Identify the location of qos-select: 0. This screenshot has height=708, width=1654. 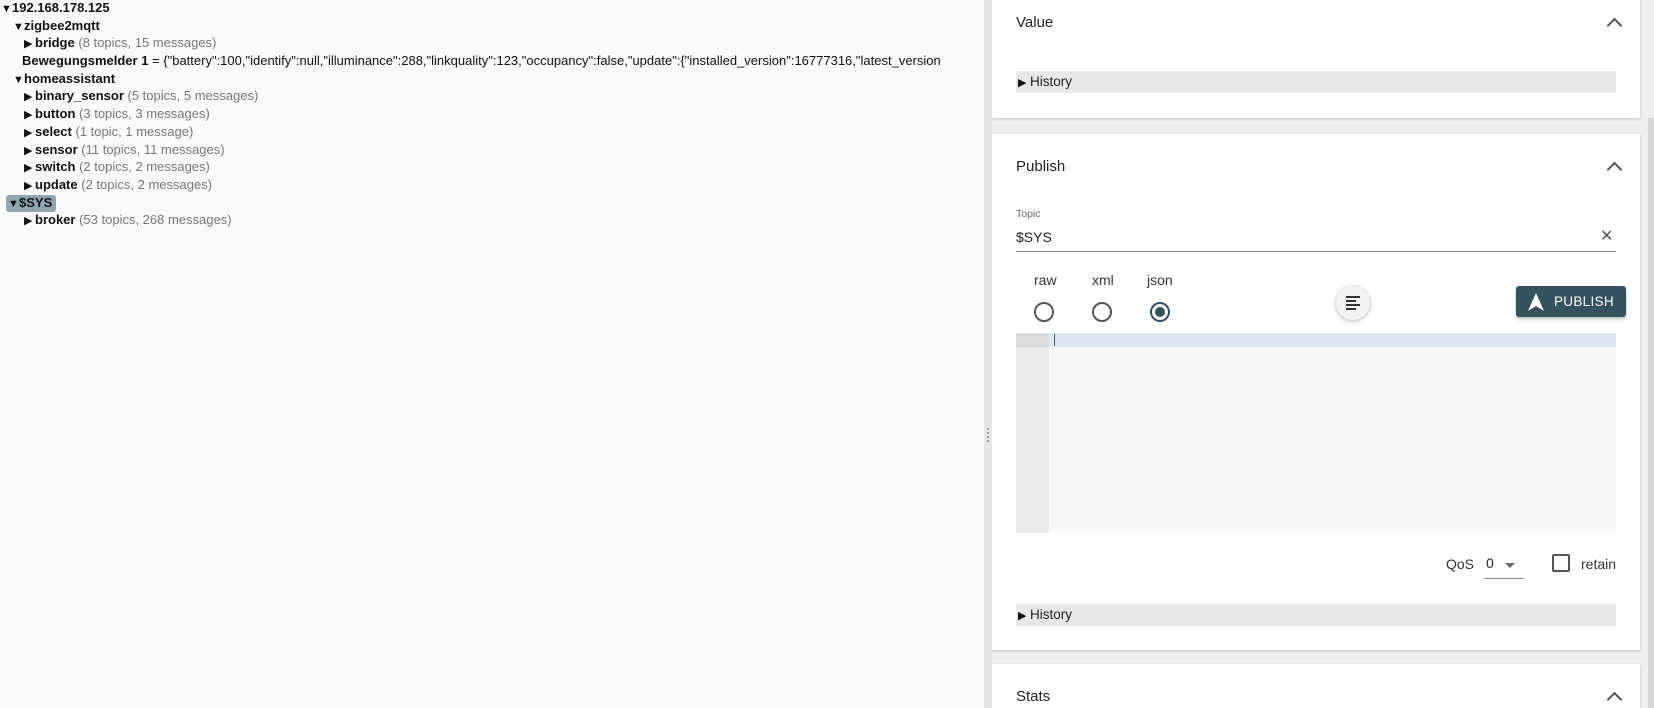
(1490, 563).